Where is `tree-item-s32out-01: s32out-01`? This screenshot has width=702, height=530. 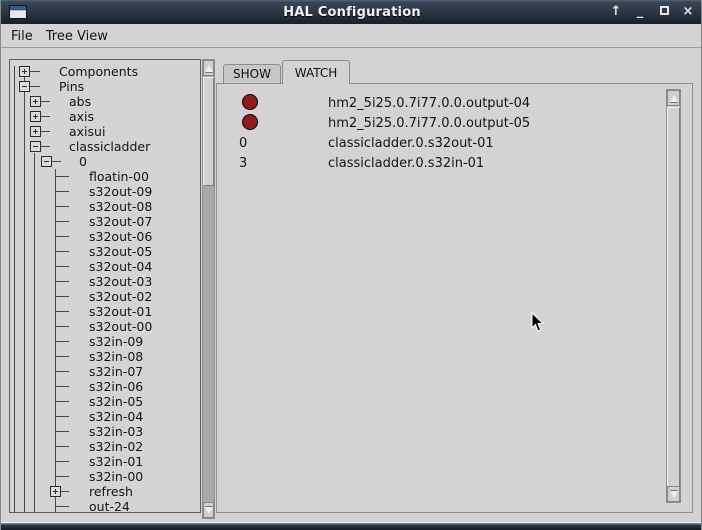 tree-item-s32out-01: s32out-01 is located at coordinates (105, 311).